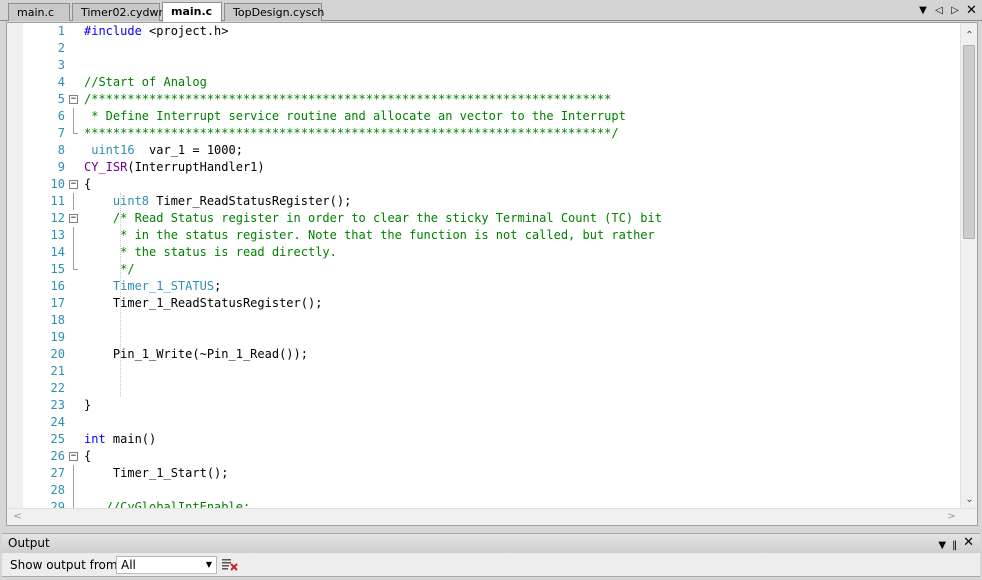 Image resolution: width=982 pixels, height=580 pixels. Describe the element at coordinates (61, 82) in the screenshot. I see `line-number: 4` at that location.